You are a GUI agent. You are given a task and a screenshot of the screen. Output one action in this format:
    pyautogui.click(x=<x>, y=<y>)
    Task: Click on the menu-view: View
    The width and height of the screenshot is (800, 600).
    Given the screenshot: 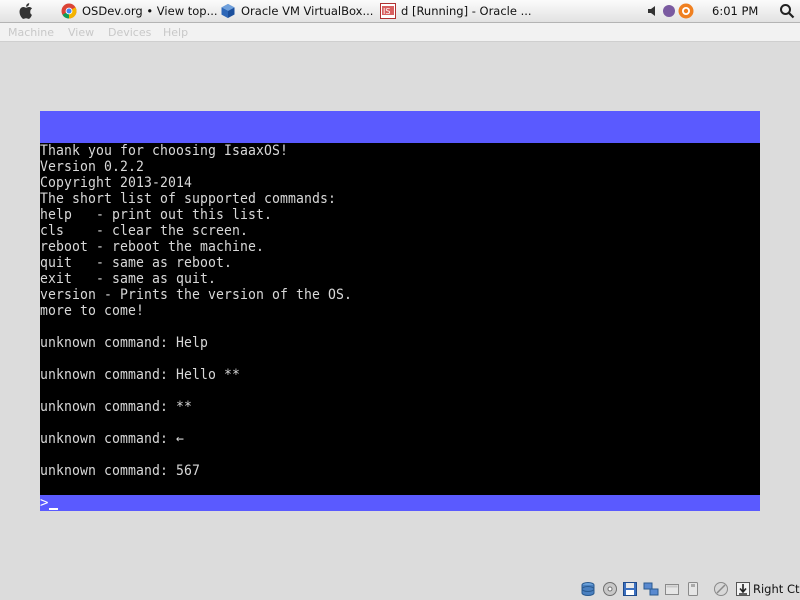 What is the action you would take?
    pyautogui.click(x=81, y=32)
    